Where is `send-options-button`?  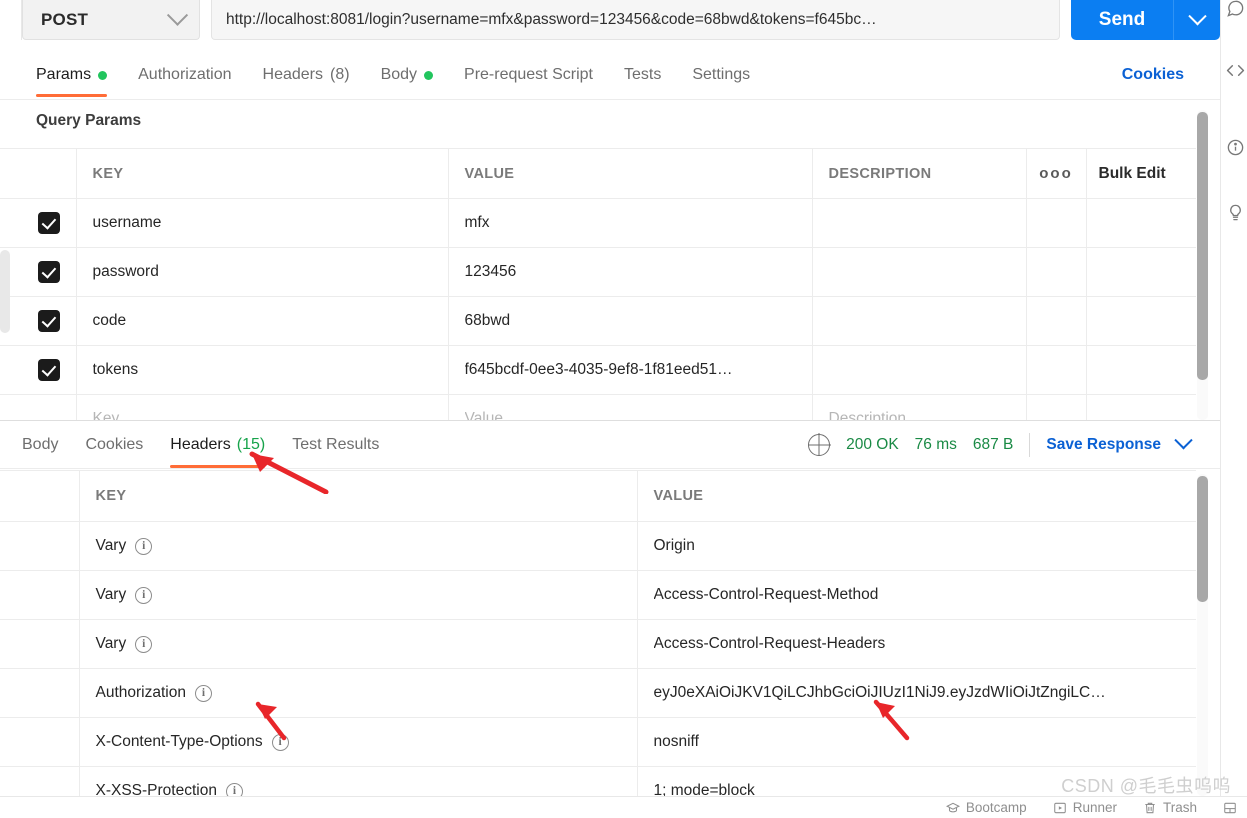 send-options-button is located at coordinates (1196, 20).